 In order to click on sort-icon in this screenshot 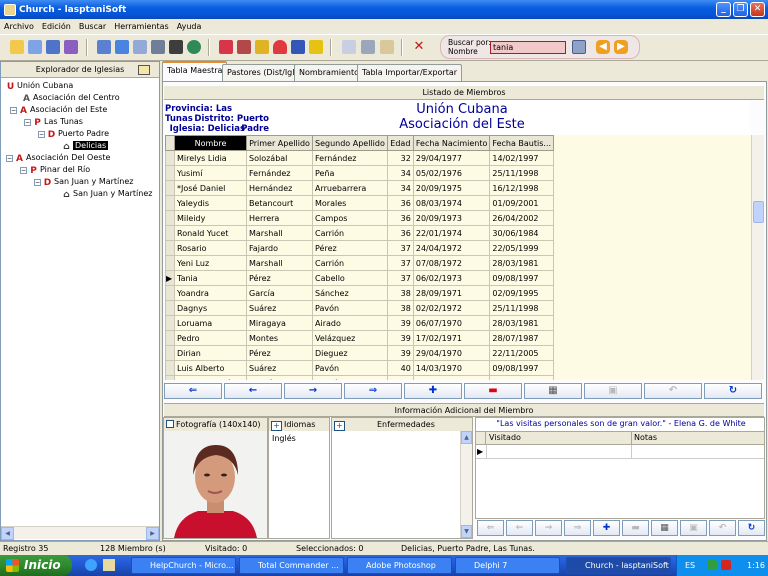, I will do `click(104, 47)`.